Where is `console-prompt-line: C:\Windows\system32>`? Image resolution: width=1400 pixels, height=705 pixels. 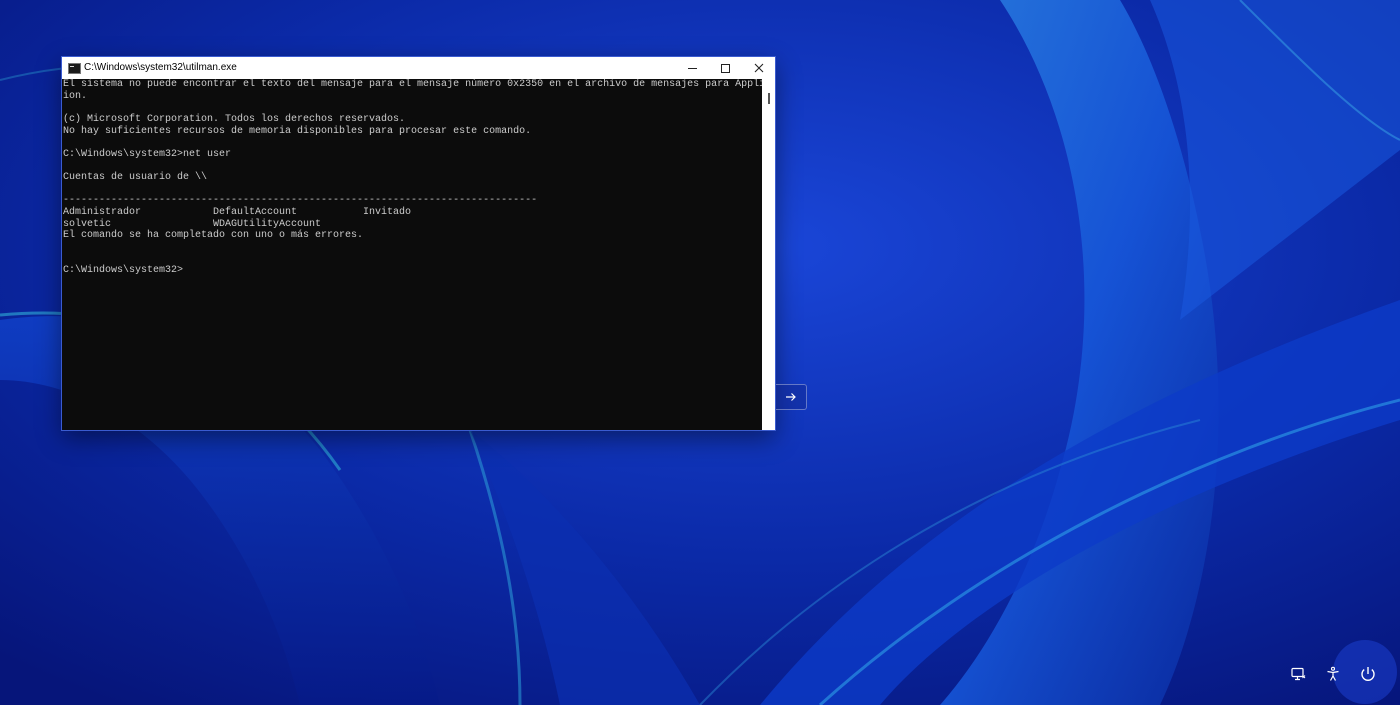 console-prompt-line: C:\Windows\system32> is located at coordinates (412, 271).